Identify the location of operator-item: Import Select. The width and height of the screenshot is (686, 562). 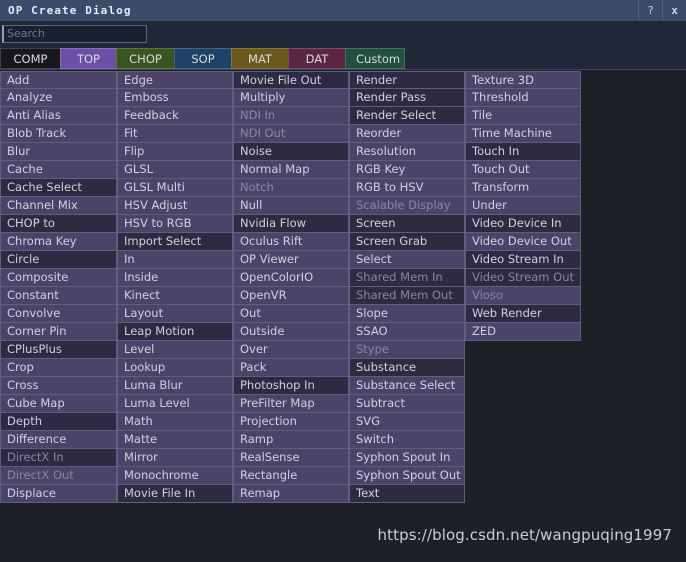
(175, 242).